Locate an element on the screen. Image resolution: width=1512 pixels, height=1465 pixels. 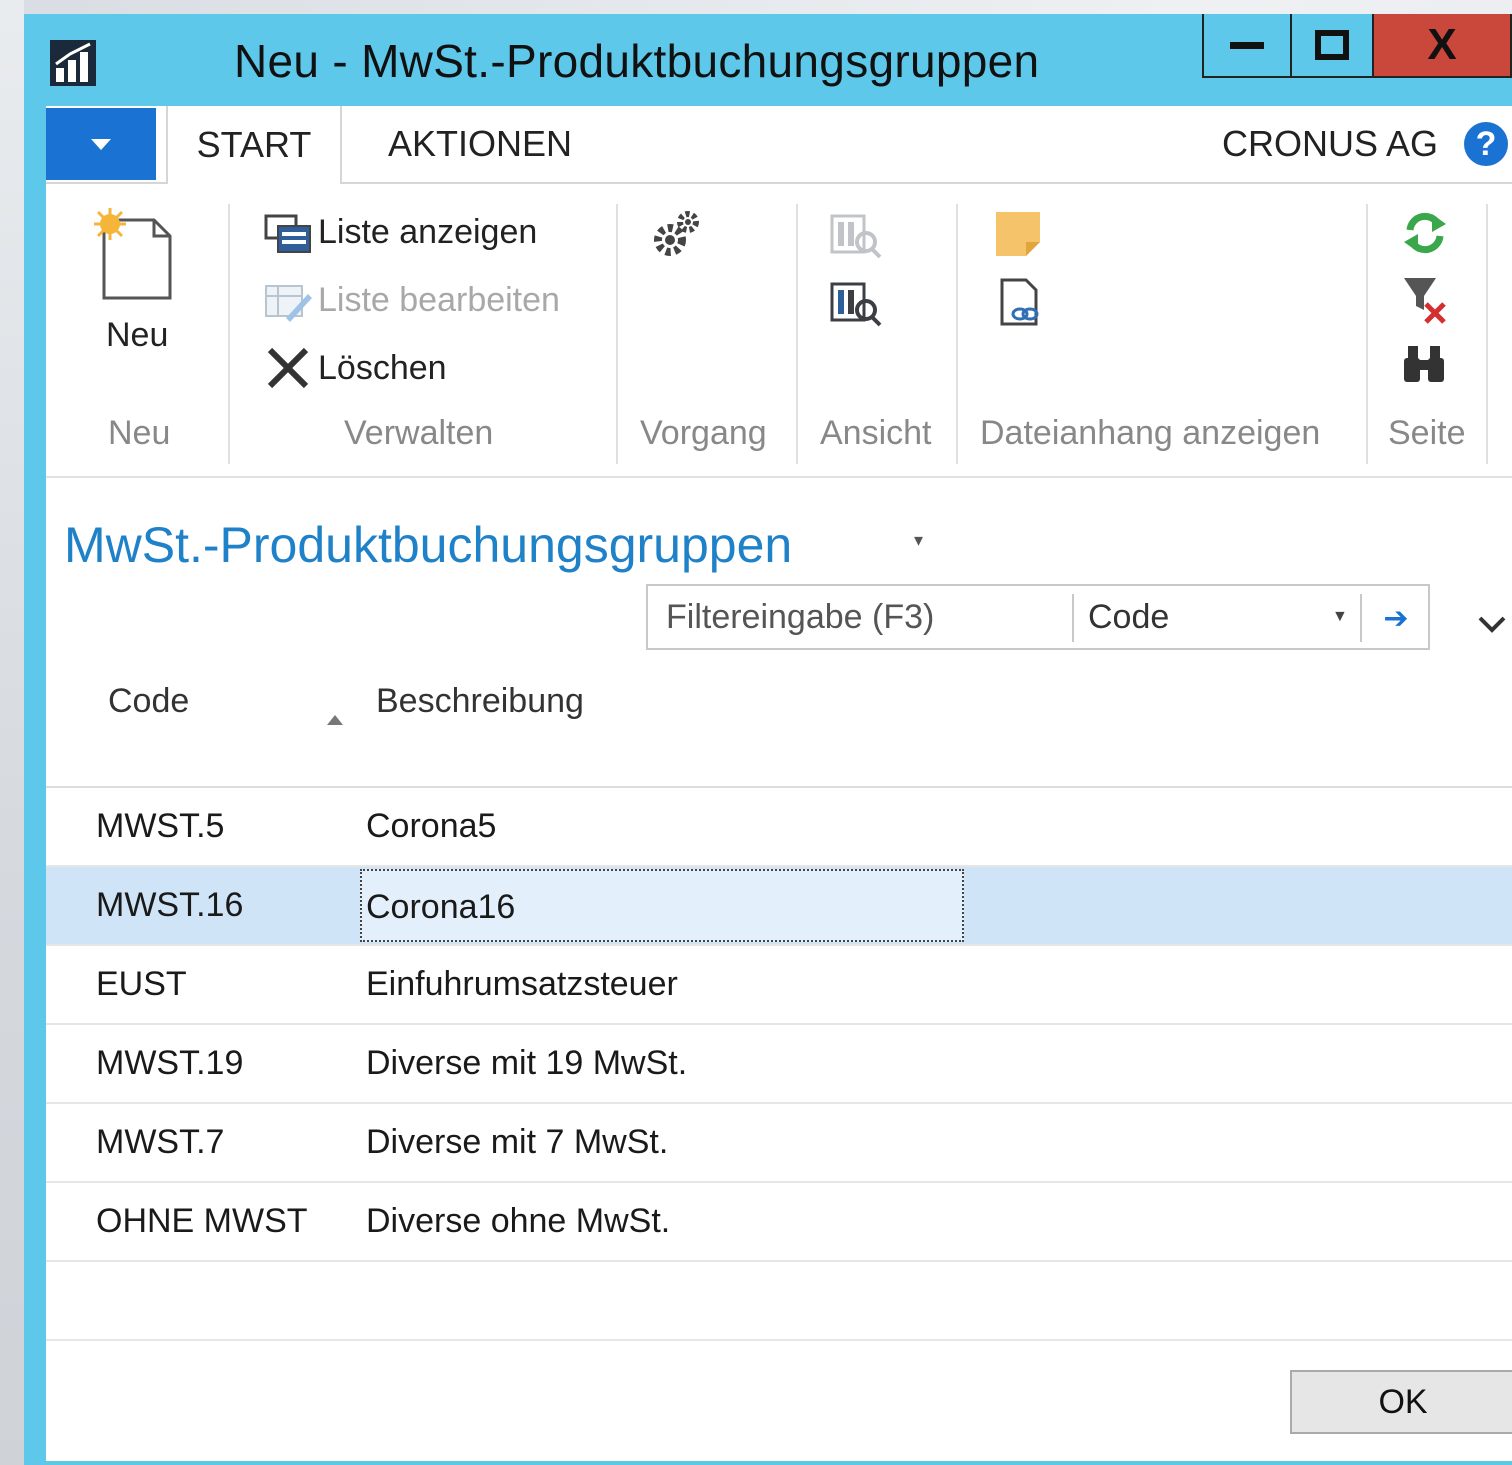
maximize-button is located at coordinates (1332, 46).